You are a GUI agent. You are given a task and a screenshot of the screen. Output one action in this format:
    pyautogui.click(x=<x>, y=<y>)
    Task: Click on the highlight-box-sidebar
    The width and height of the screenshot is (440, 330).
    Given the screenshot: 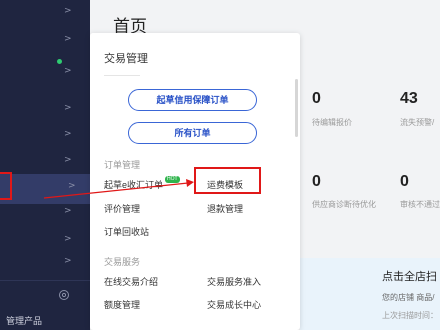 What is the action you would take?
    pyautogui.click(x=6, y=186)
    